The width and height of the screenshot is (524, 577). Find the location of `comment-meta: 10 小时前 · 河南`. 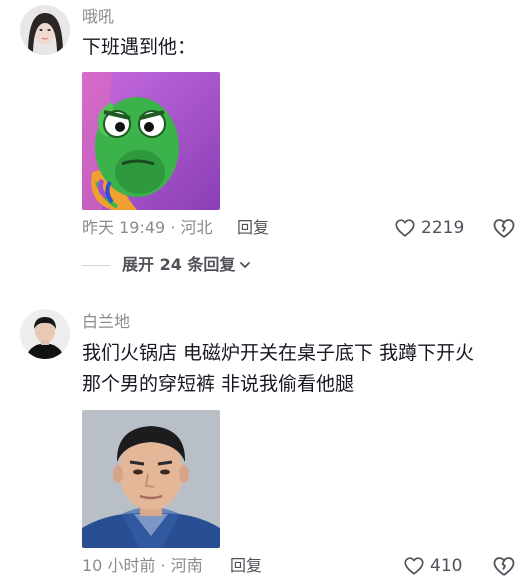

comment-meta: 10 小时前 · 河南 is located at coordinates (142, 566).